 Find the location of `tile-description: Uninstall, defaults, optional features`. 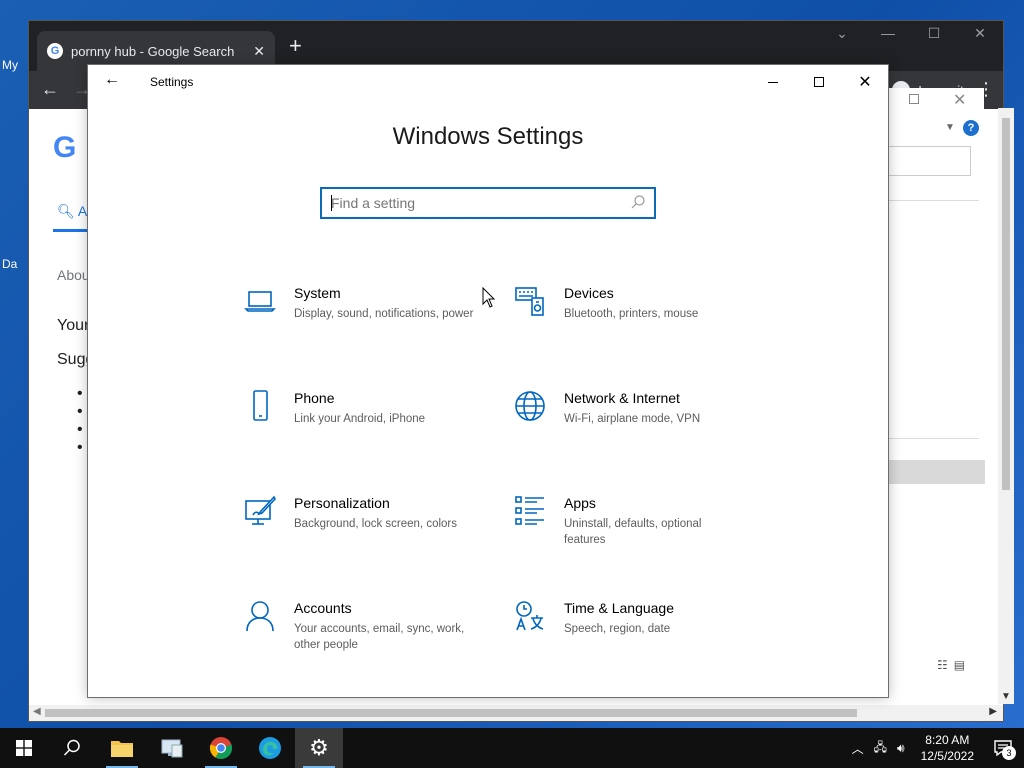

tile-description: Uninstall, defaults, optional features is located at coordinates (633, 532).